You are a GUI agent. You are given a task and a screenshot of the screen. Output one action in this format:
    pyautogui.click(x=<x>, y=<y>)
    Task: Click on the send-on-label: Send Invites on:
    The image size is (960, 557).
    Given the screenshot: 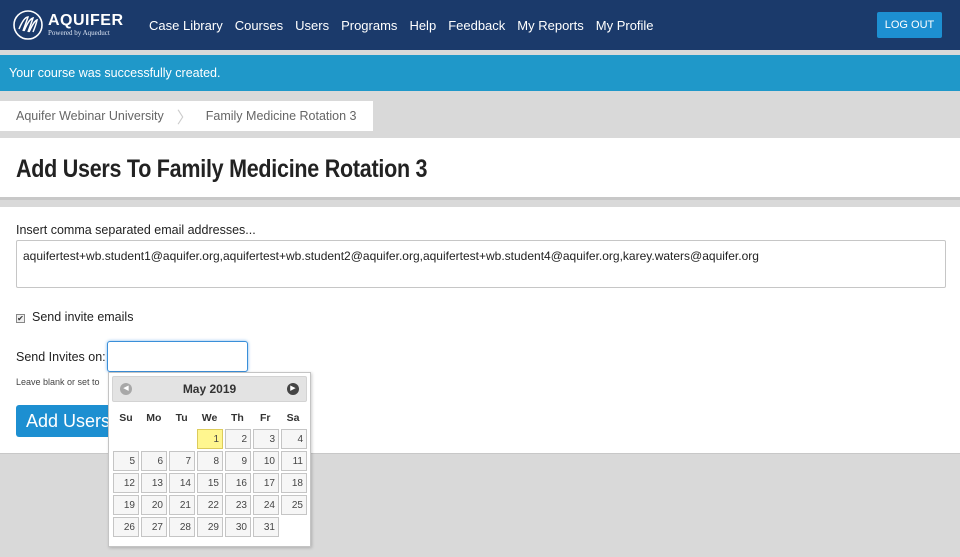 What is the action you would take?
    pyautogui.click(x=61, y=357)
    